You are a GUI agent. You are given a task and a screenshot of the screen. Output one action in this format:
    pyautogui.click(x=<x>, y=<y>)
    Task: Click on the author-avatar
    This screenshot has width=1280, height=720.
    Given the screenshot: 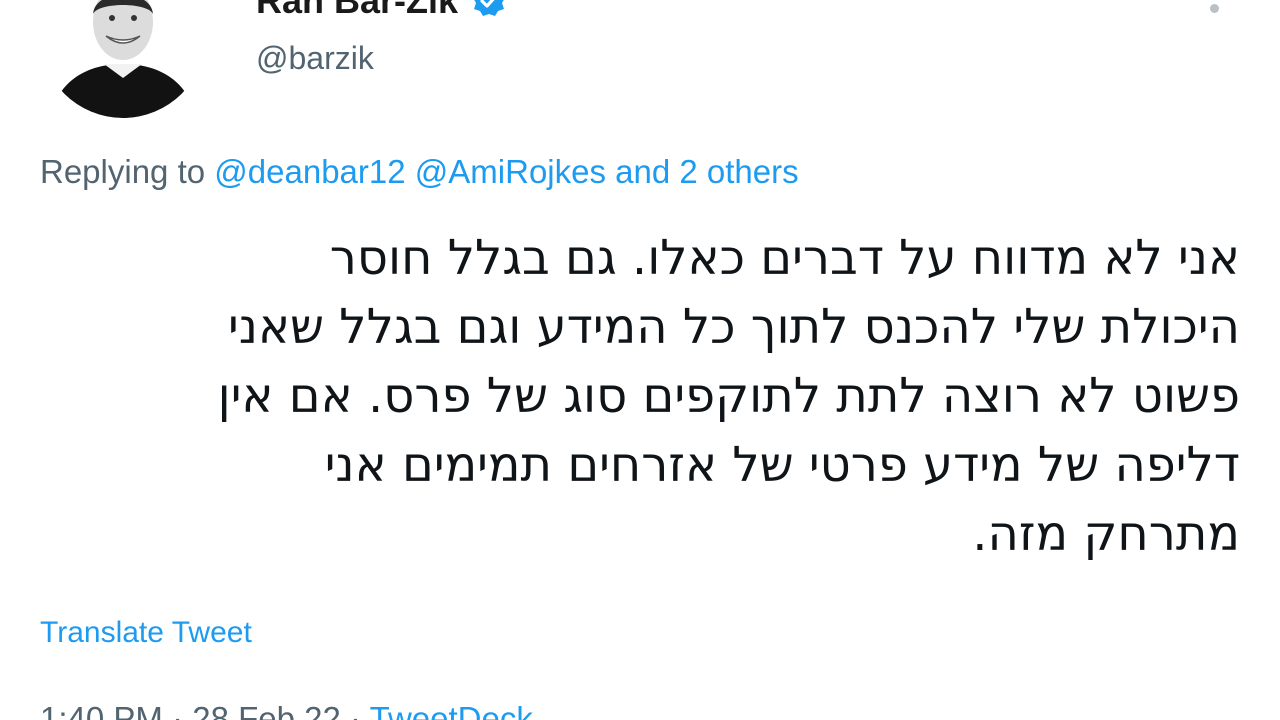 What is the action you would take?
    pyautogui.click(x=123, y=59)
    